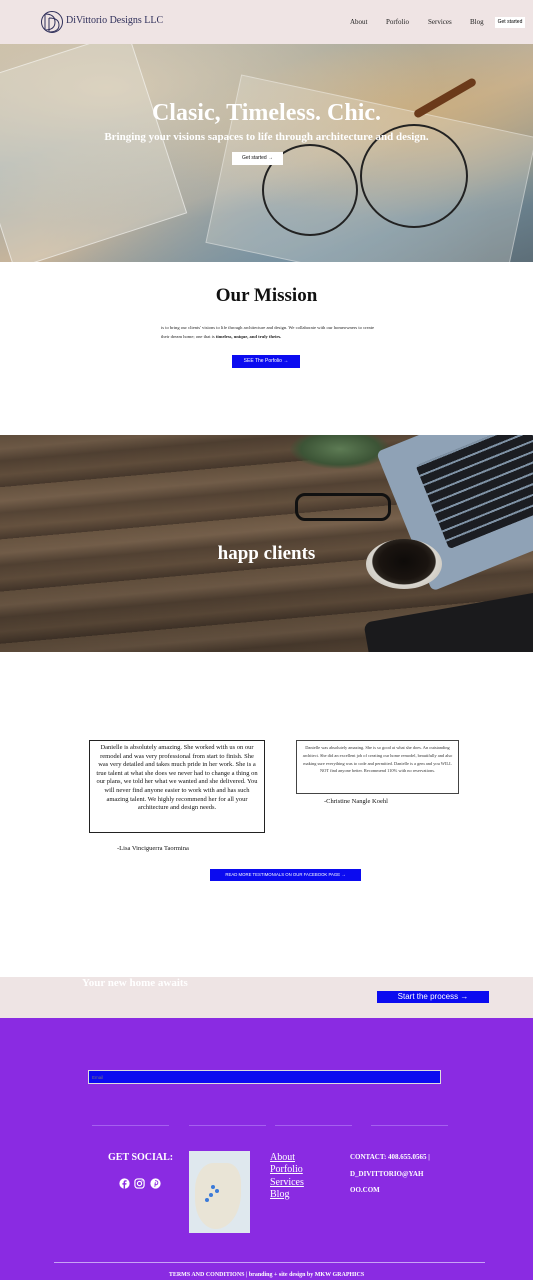 The width and height of the screenshot is (533, 1280). Describe the element at coordinates (448, 620) in the screenshot. I see `phone-image` at that location.